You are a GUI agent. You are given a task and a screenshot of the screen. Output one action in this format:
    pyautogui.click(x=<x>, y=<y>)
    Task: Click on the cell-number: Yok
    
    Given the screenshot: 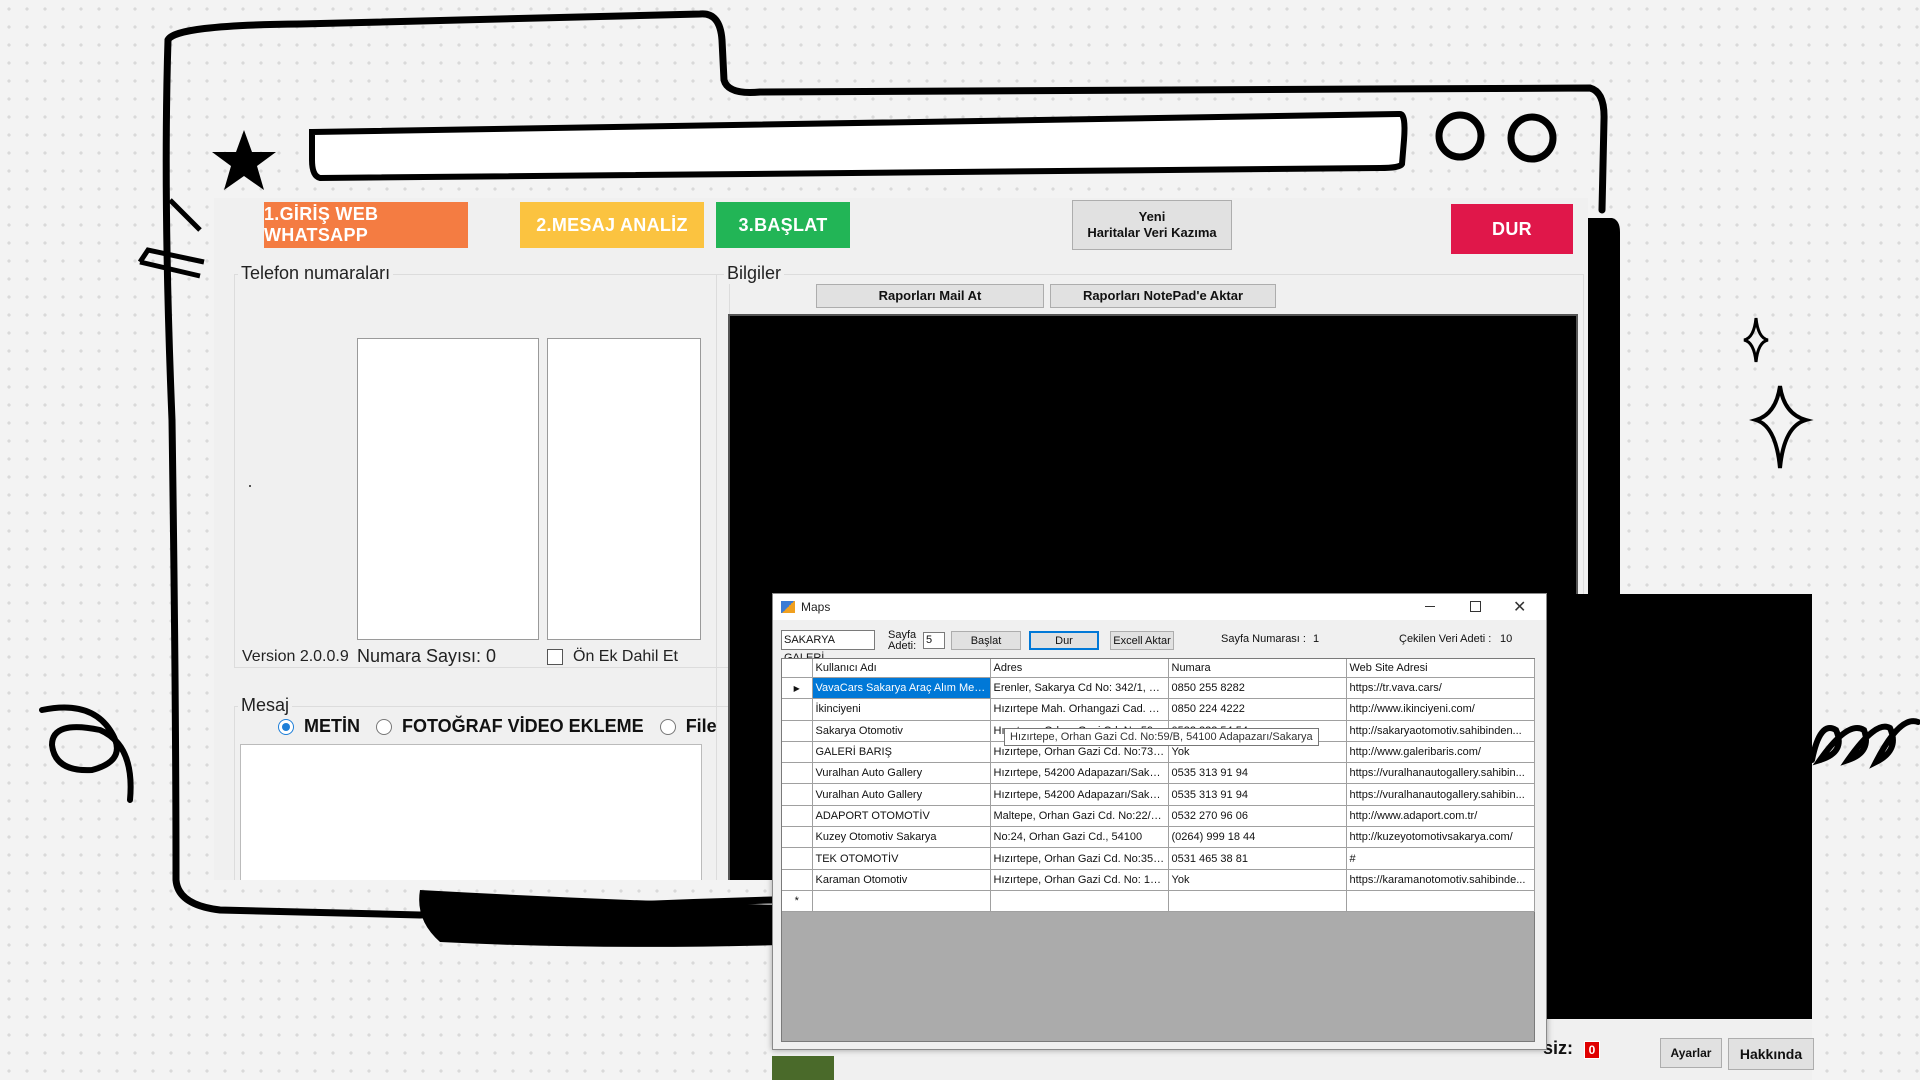 What is the action you would take?
    pyautogui.click(x=1257, y=880)
    